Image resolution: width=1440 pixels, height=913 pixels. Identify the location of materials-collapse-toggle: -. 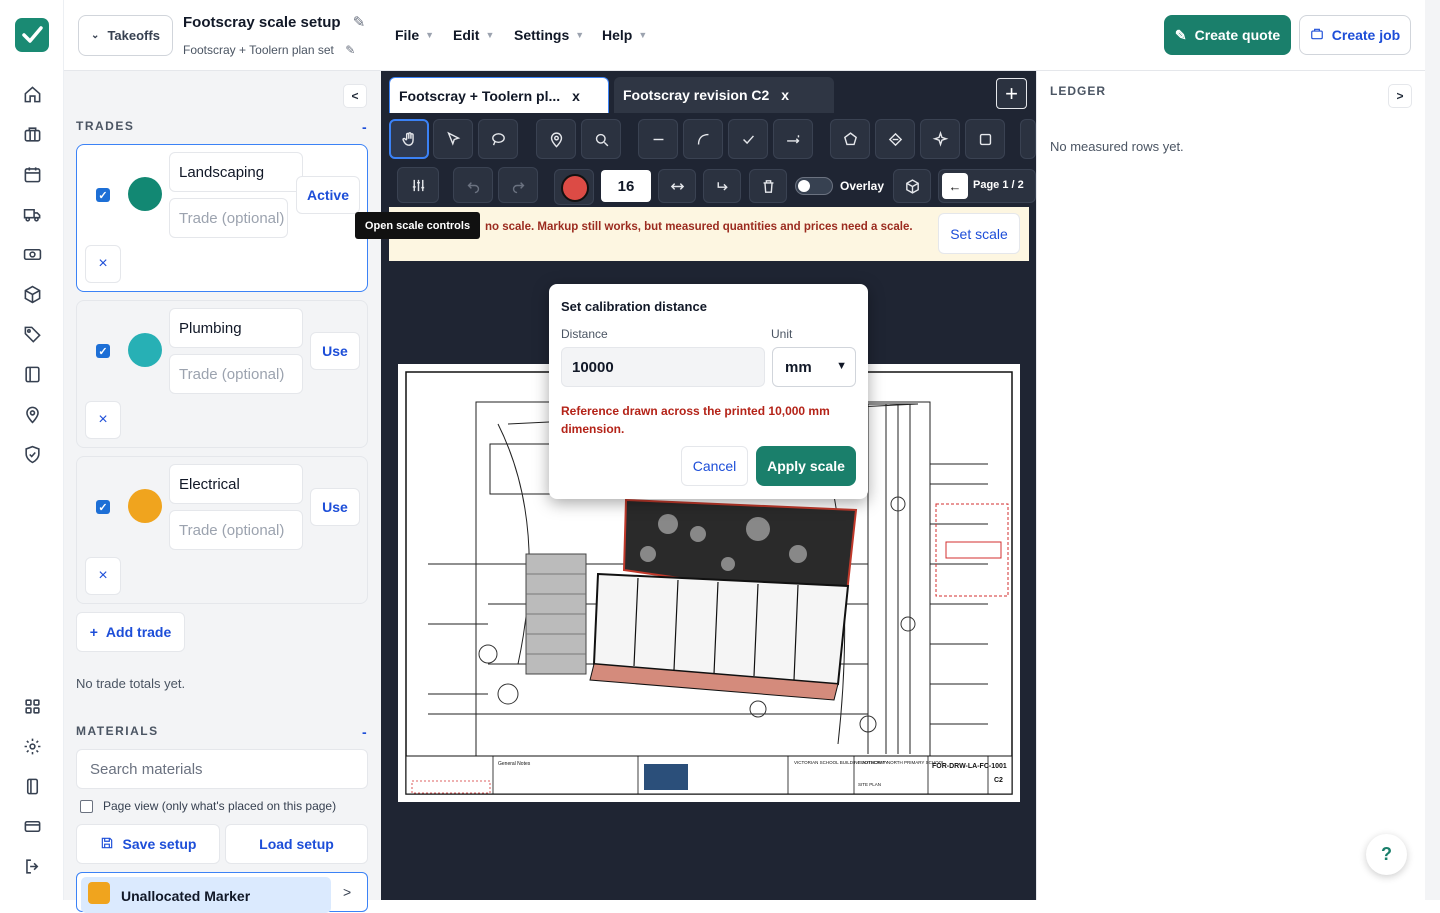
(364, 732).